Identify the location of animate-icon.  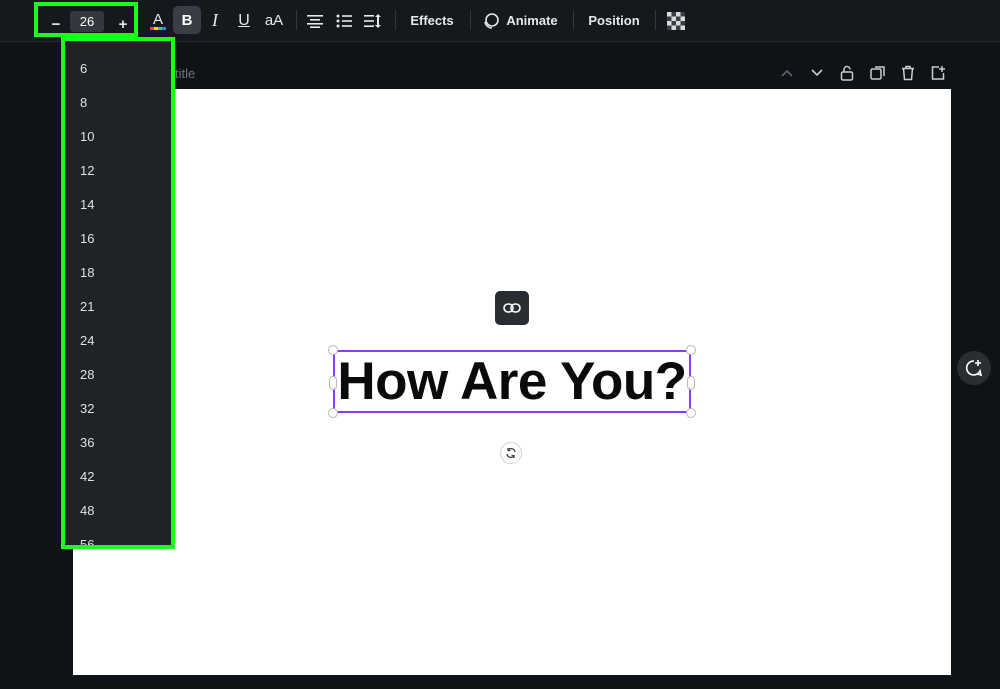
(492, 20).